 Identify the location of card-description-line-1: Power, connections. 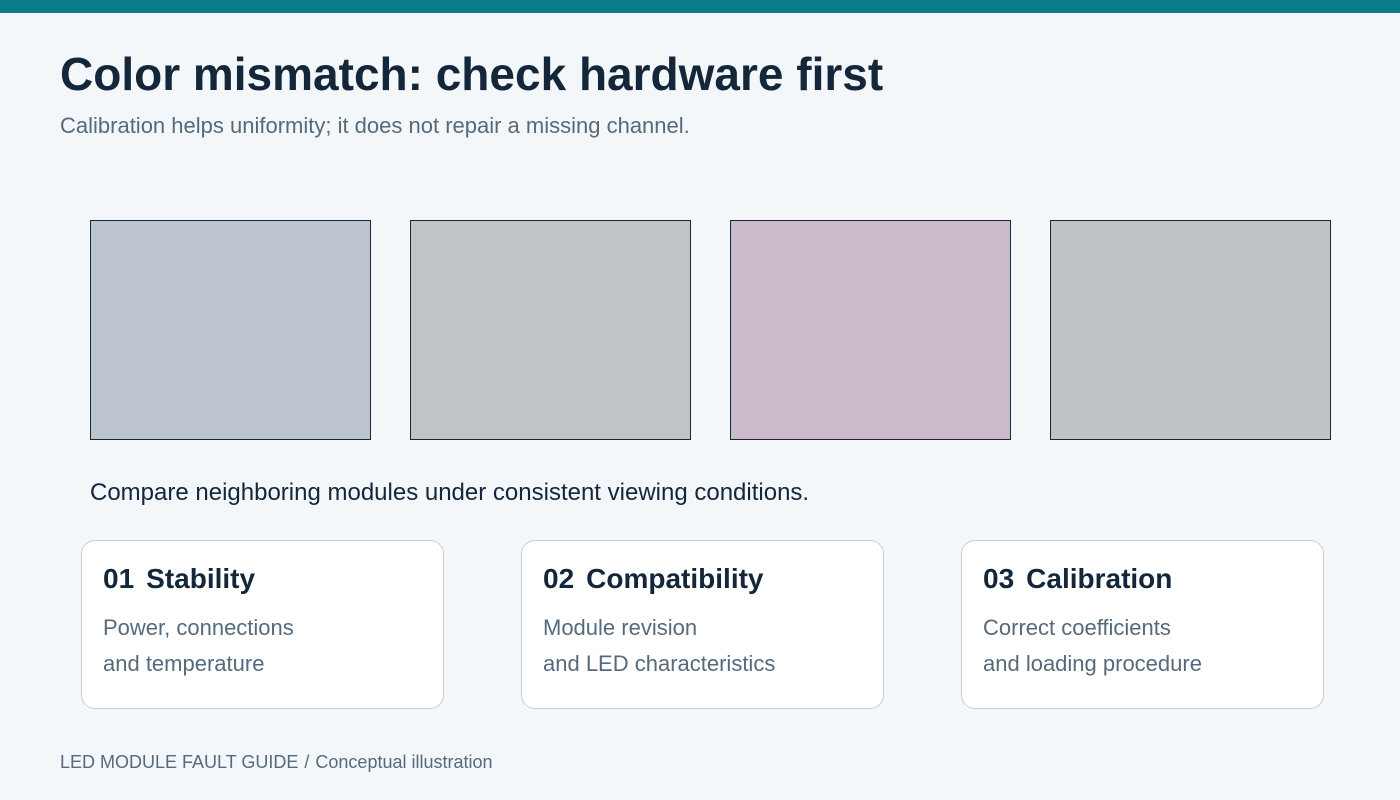
(198, 627).